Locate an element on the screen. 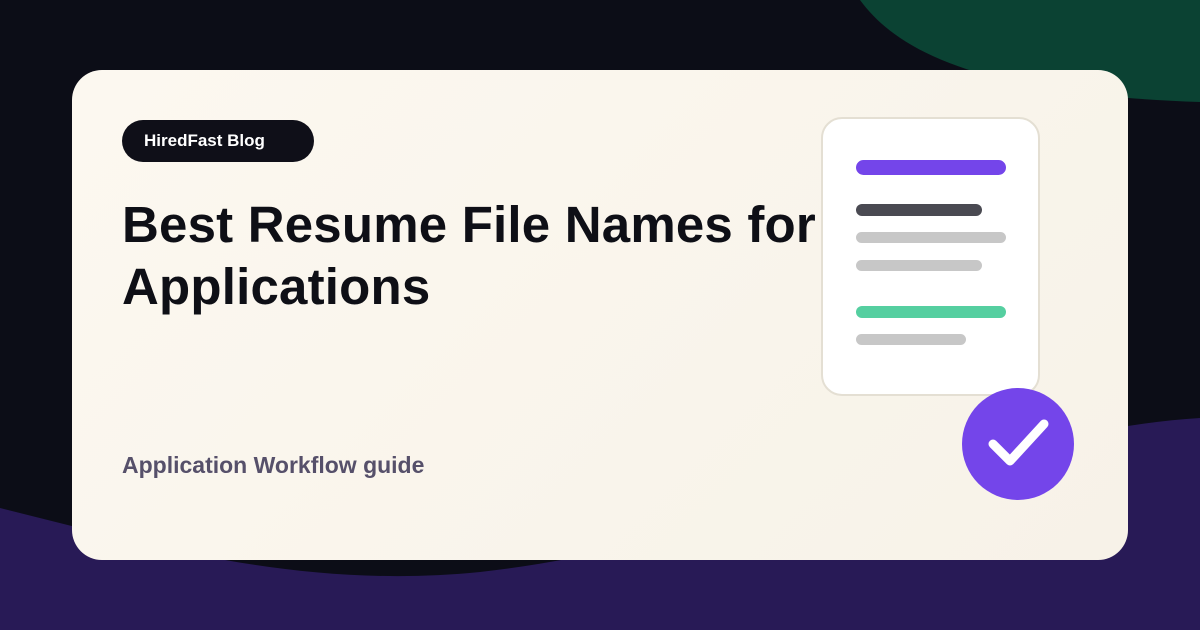 This screenshot has height=630, width=1200. document-highlight-line is located at coordinates (931, 312).